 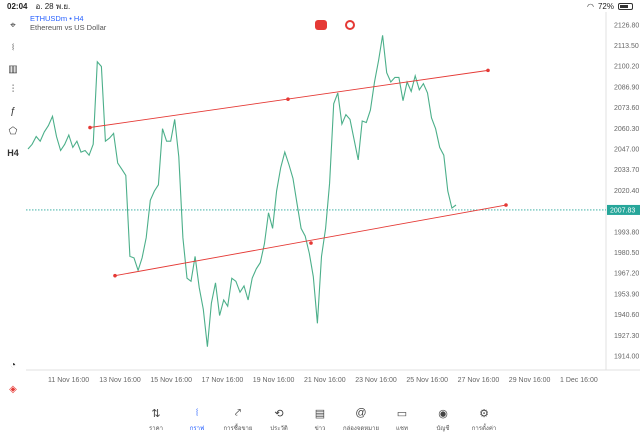 I want to click on status-time: 02:04, so click(x=17, y=6).